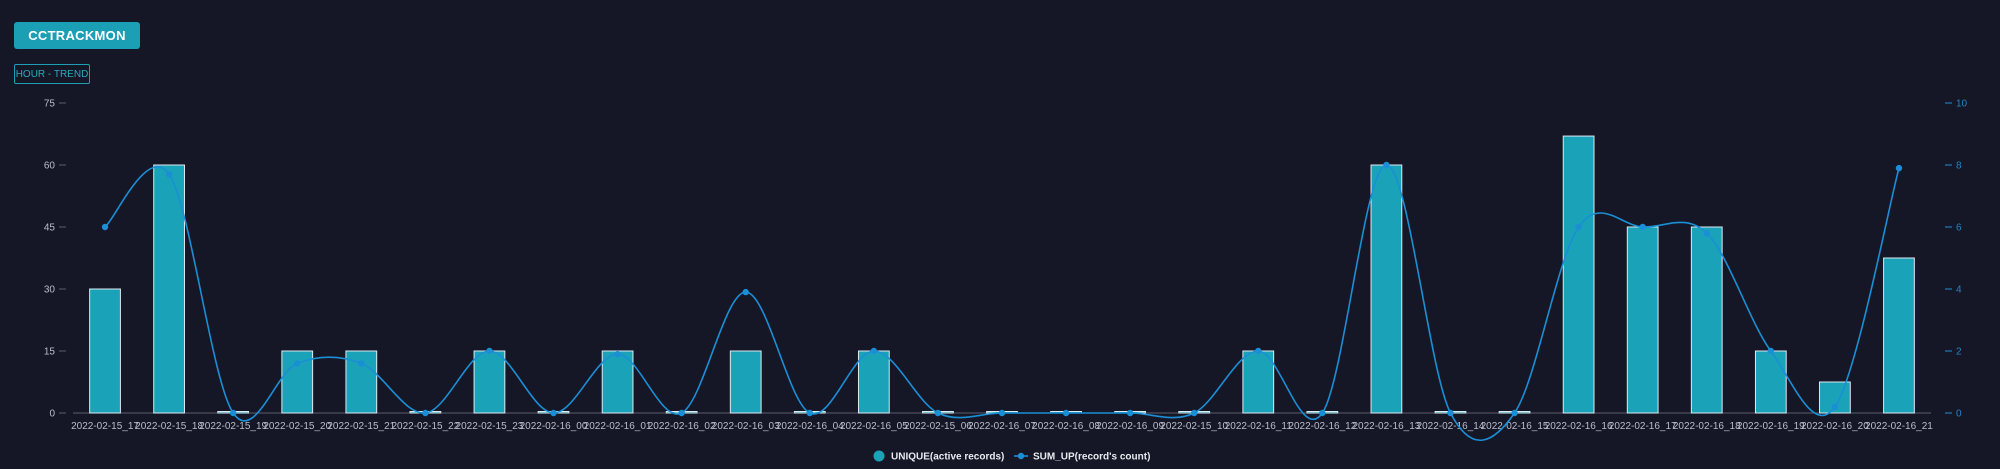  I want to click on x-tick-label: 2022-02-16_00, so click(554, 426).